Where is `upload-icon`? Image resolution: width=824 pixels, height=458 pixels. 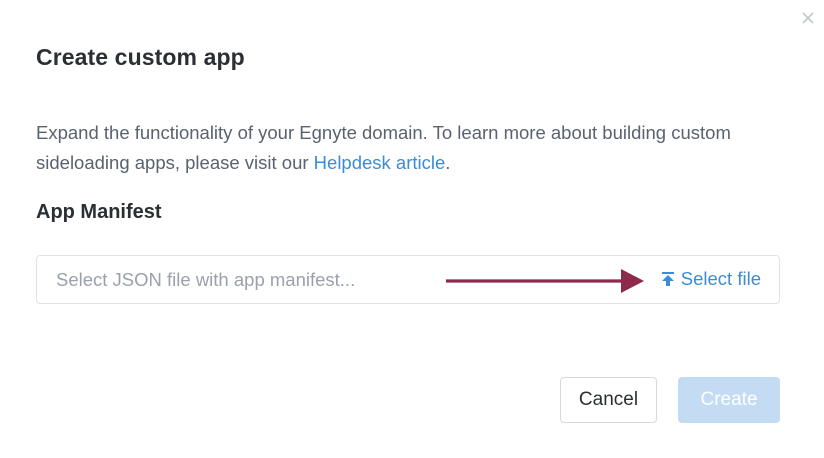 upload-icon is located at coordinates (667, 279).